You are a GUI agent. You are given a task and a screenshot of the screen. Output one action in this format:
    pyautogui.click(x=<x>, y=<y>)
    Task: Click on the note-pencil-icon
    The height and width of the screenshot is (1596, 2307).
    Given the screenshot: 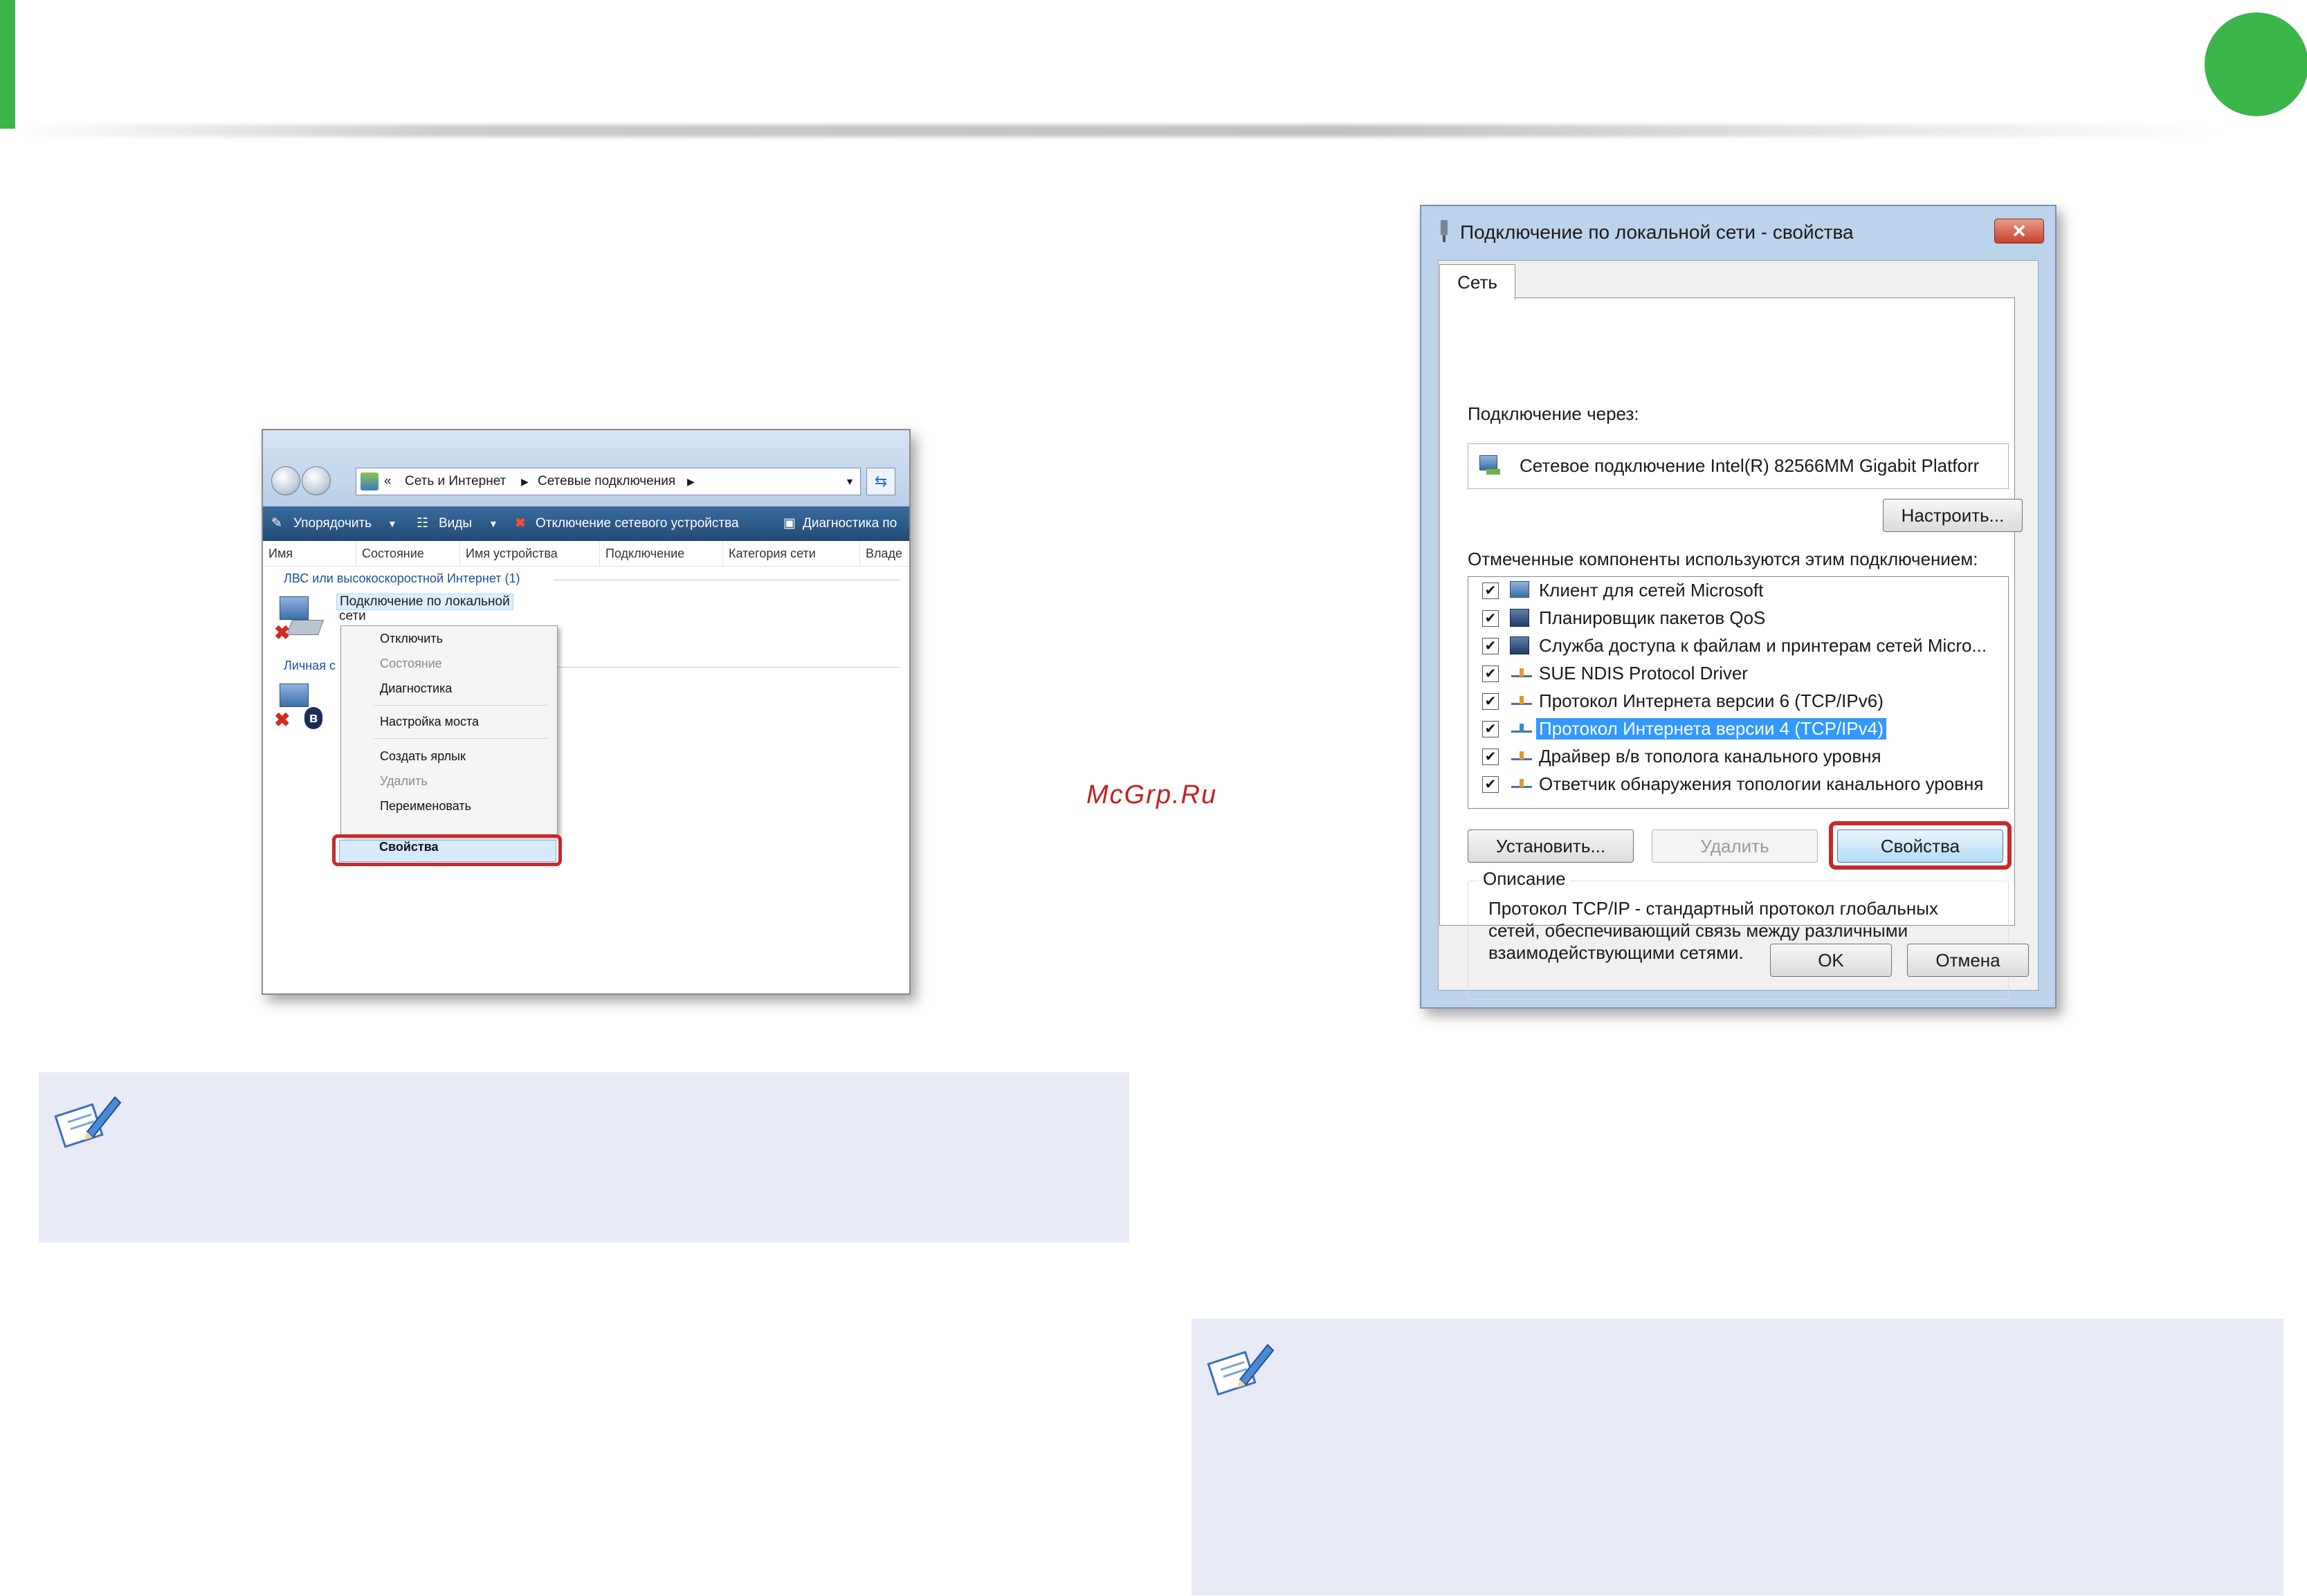 What is the action you would take?
    pyautogui.click(x=88, y=1123)
    